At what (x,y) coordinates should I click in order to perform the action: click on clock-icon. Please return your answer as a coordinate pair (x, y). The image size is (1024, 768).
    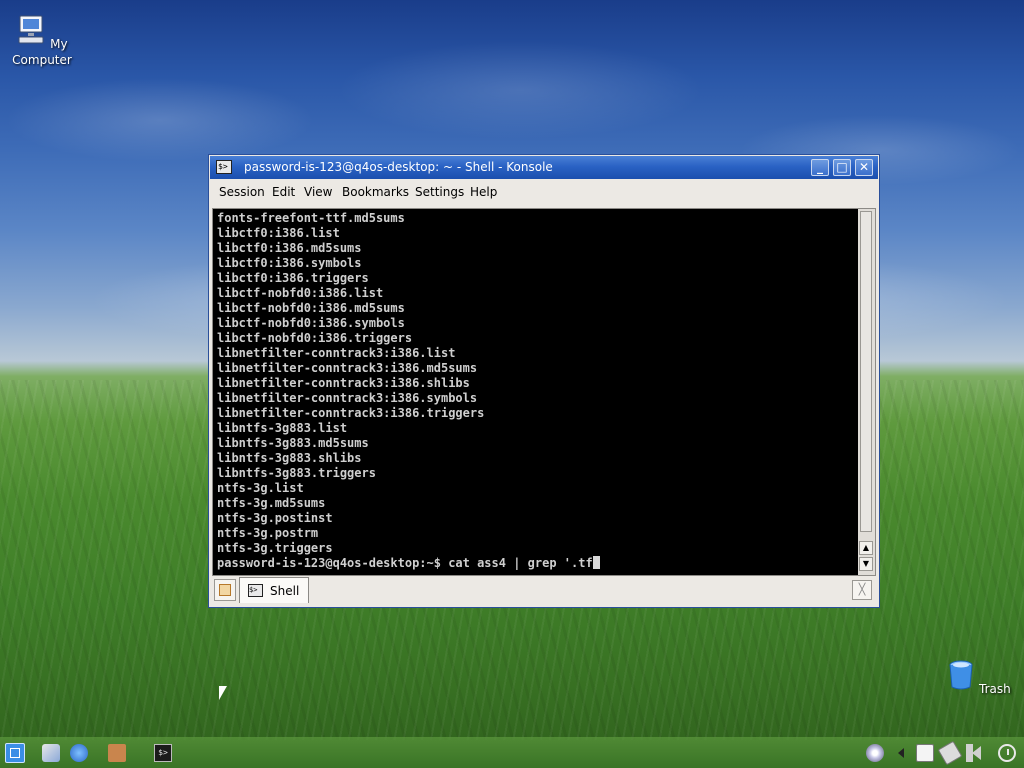
    Looking at the image, I should click on (1007, 753).